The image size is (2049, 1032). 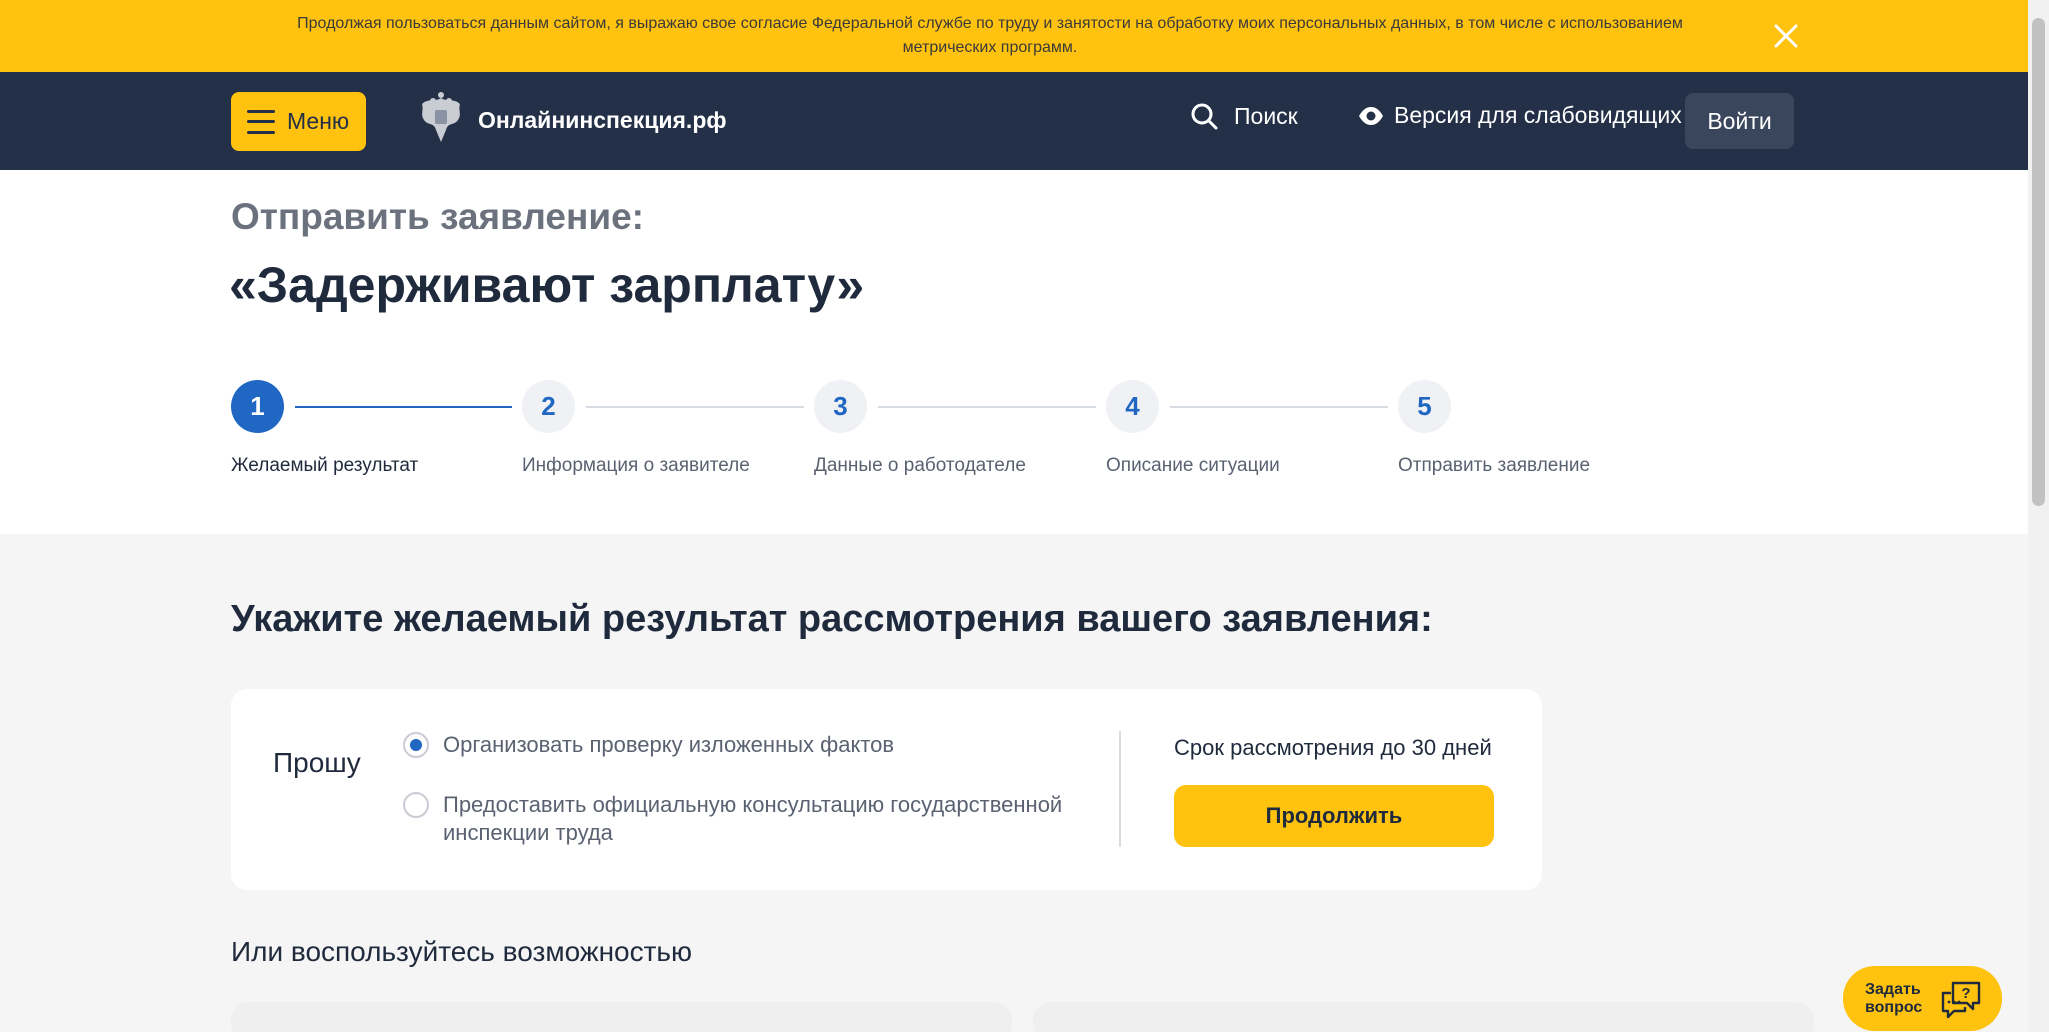 I want to click on step-1-number: 1, so click(x=257, y=406).